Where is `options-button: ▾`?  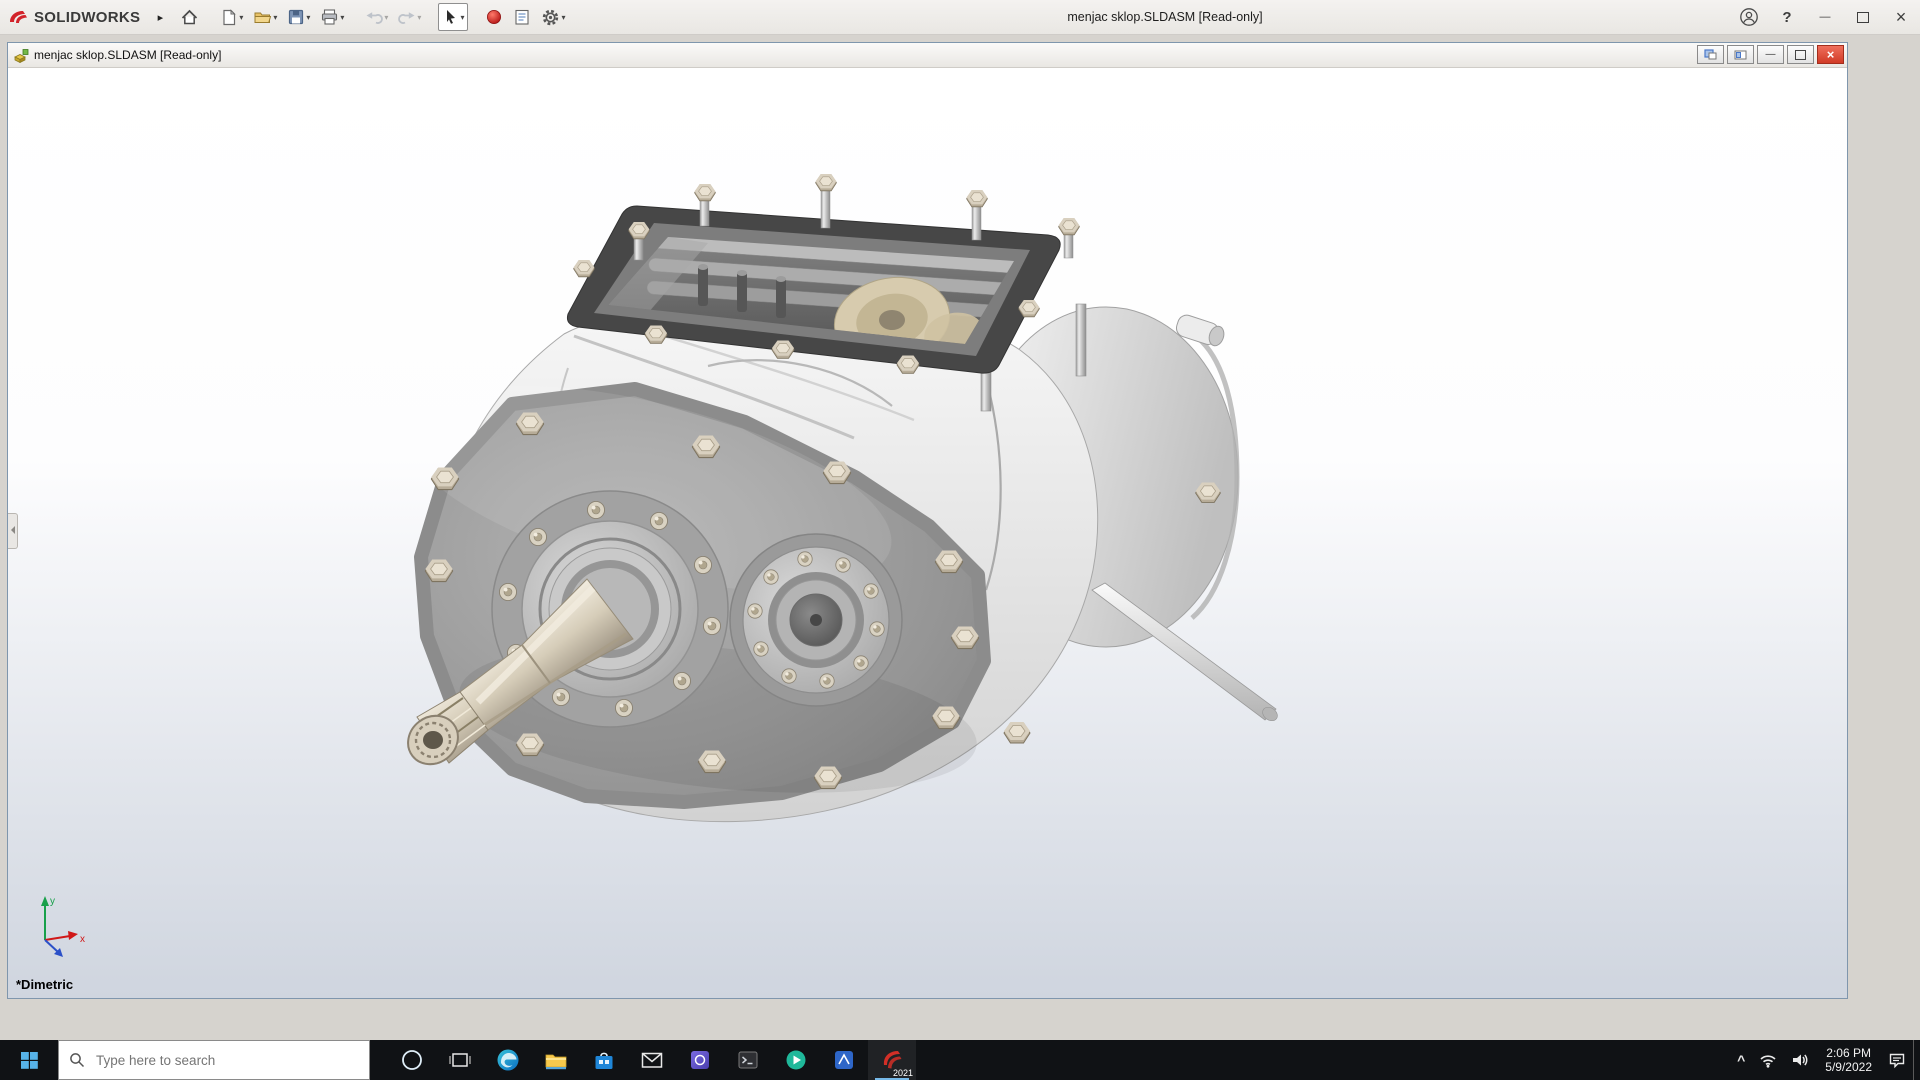
options-button: ▾ is located at coordinates (553, 17).